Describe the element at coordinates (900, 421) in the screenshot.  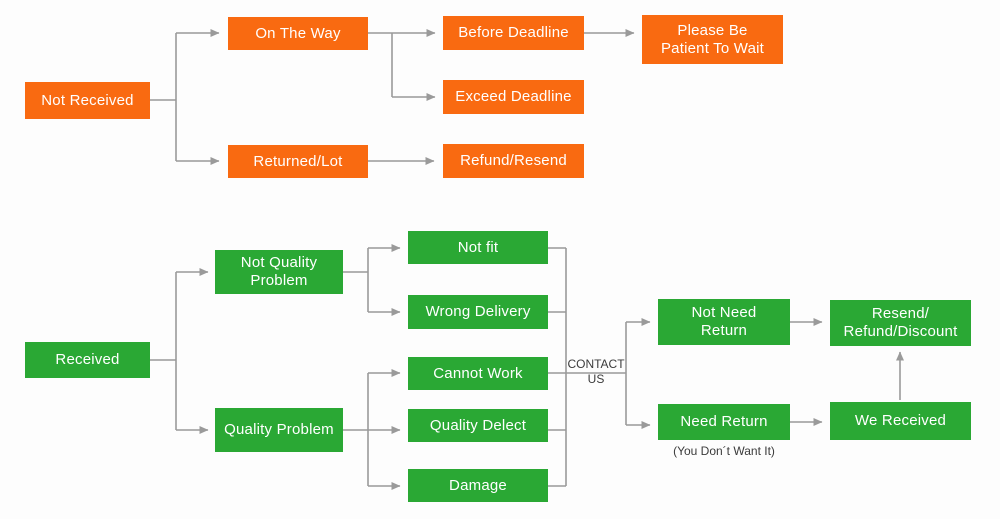
I see `node-we-received: We Received` at that location.